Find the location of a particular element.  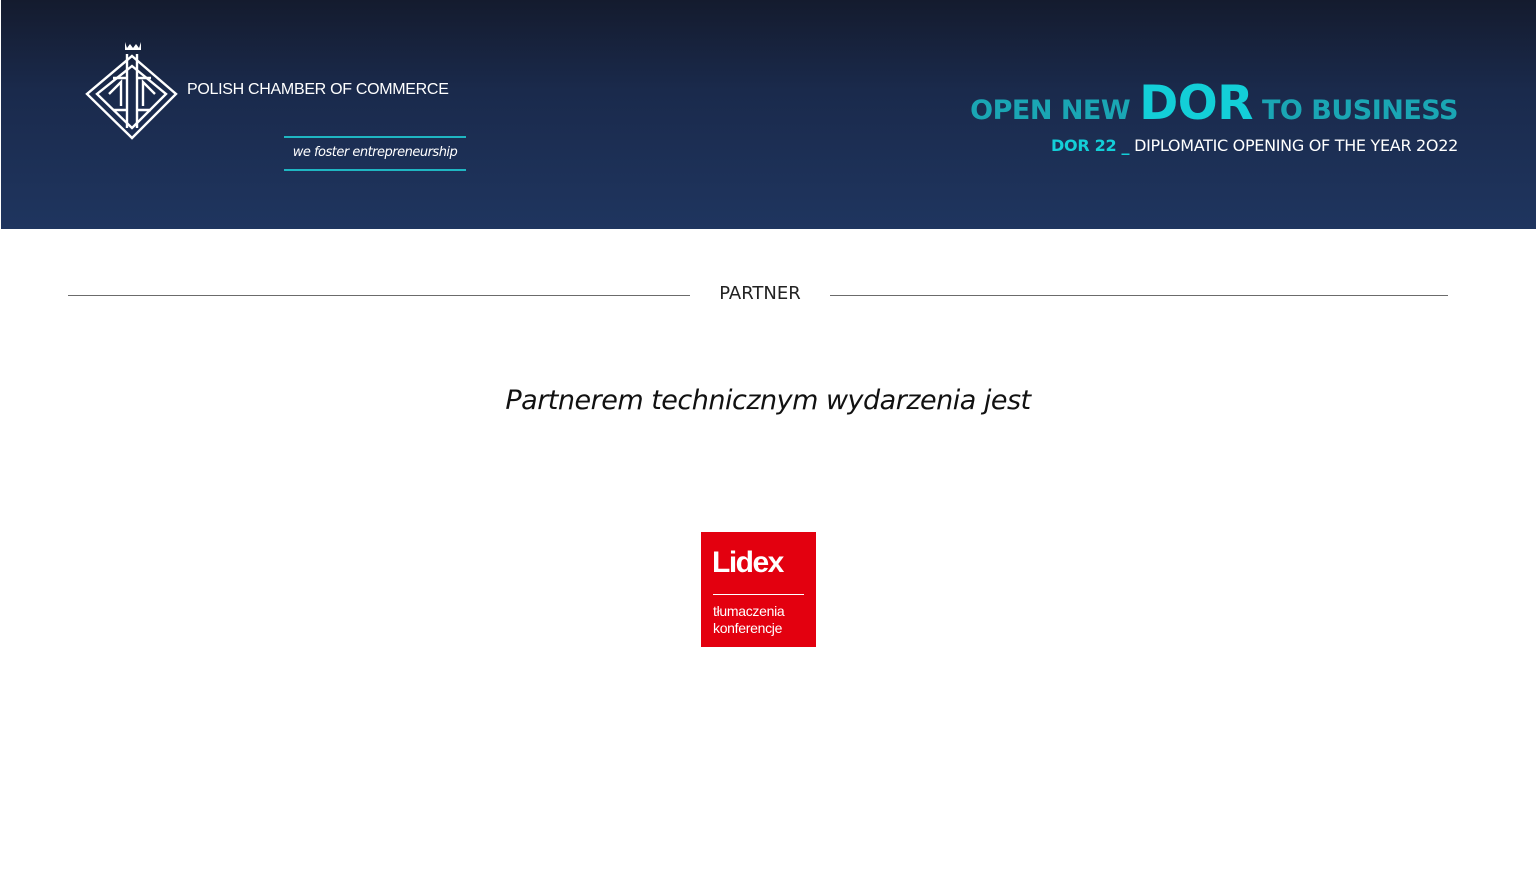

partner-logo-lidex: Lidex tłumaczenia konferencje is located at coordinates (758, 589).